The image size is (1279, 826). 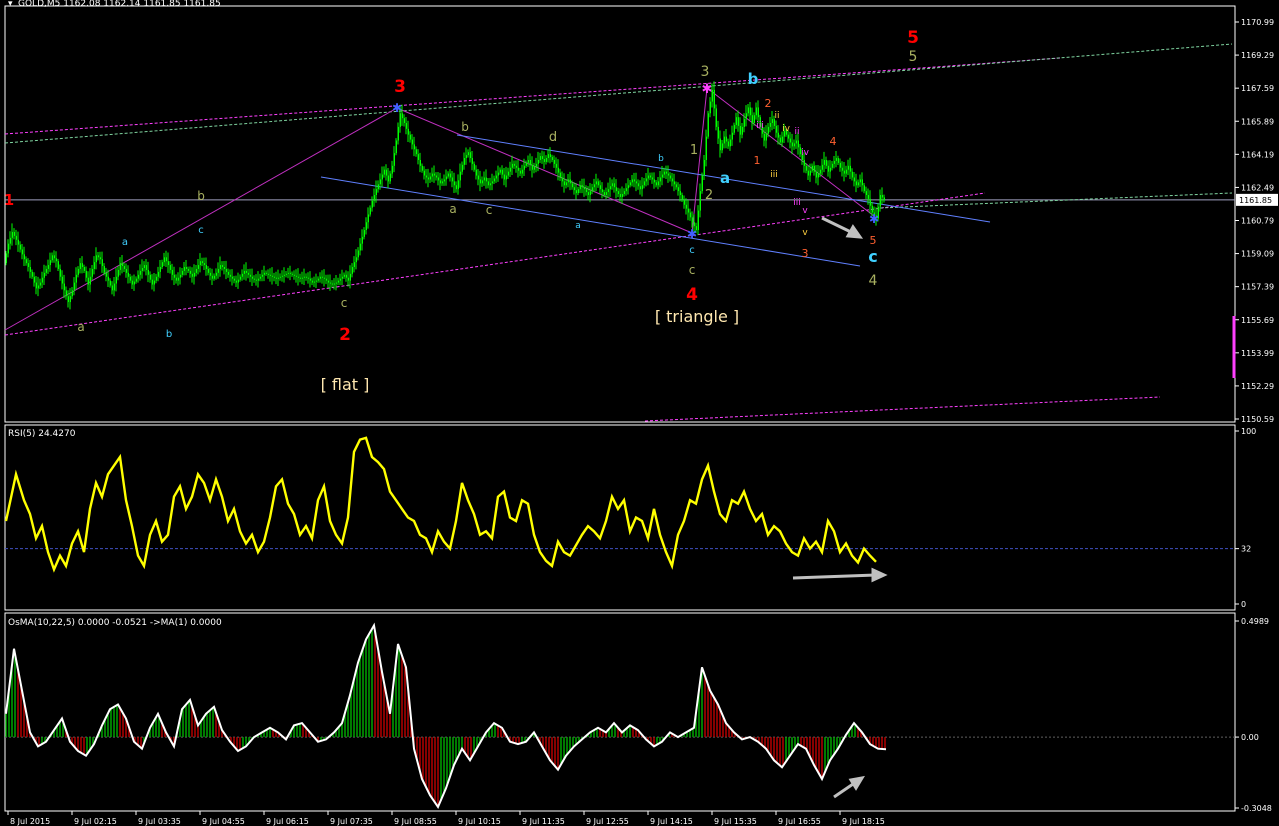 I want to click on wave-label-tri_c_small: c, so click(x=692, y=270).